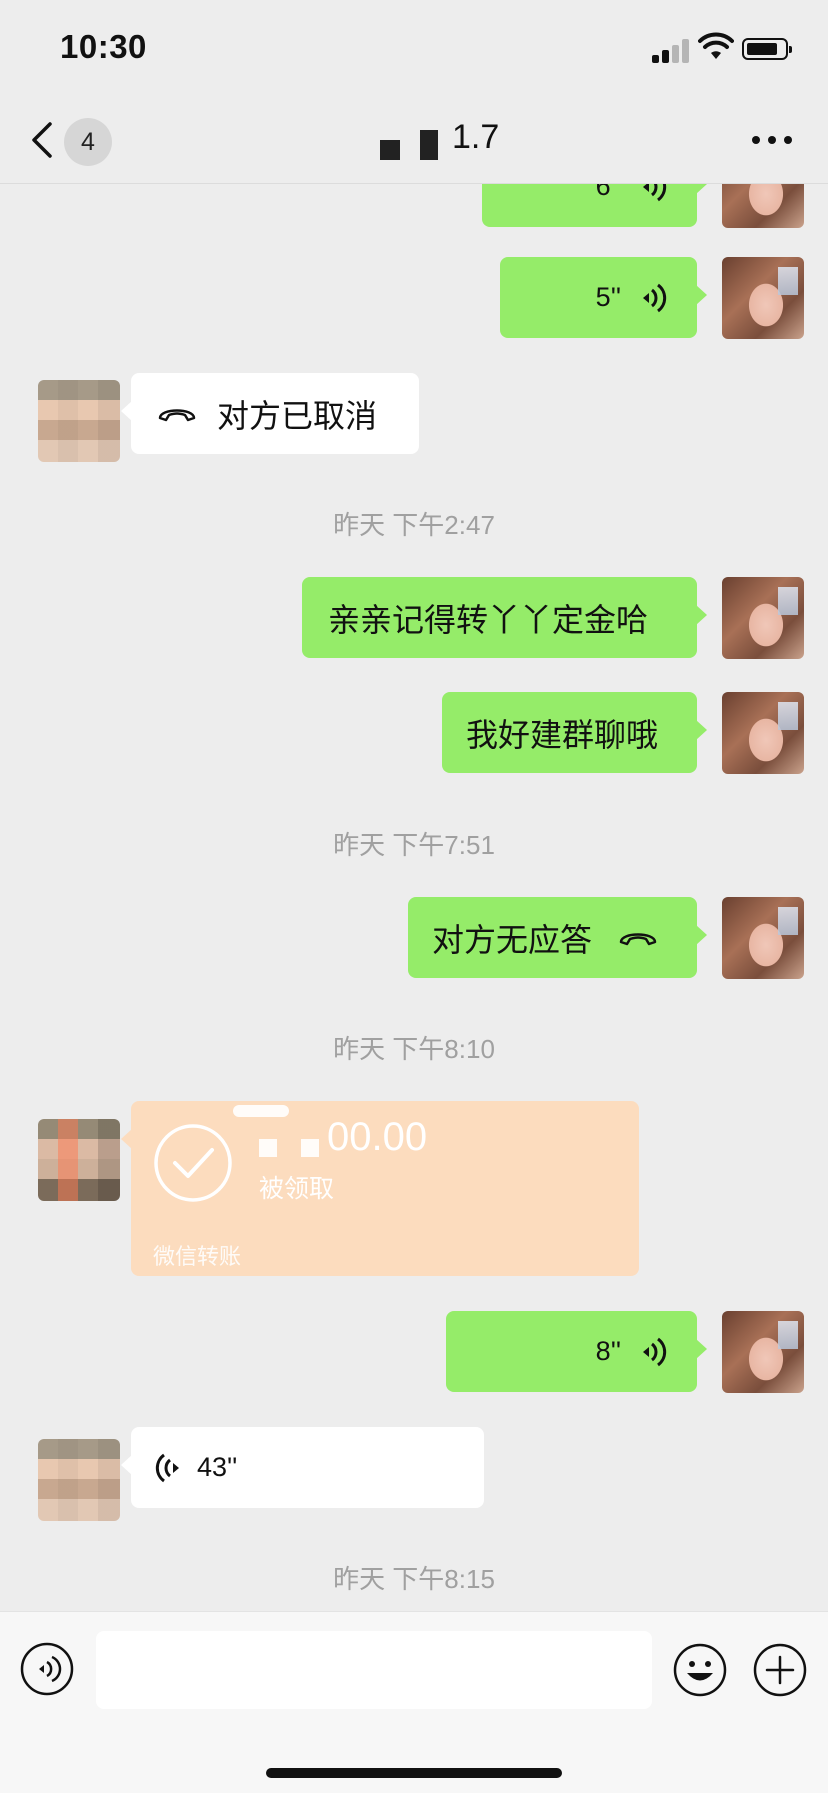 The image size is (828, 1793). What do you see at coordinates (380, 1188) in the screenshot?
I see `wechat-transfer-card: 00.00 被领取 微信转账` at bounding box center [380, 1188].